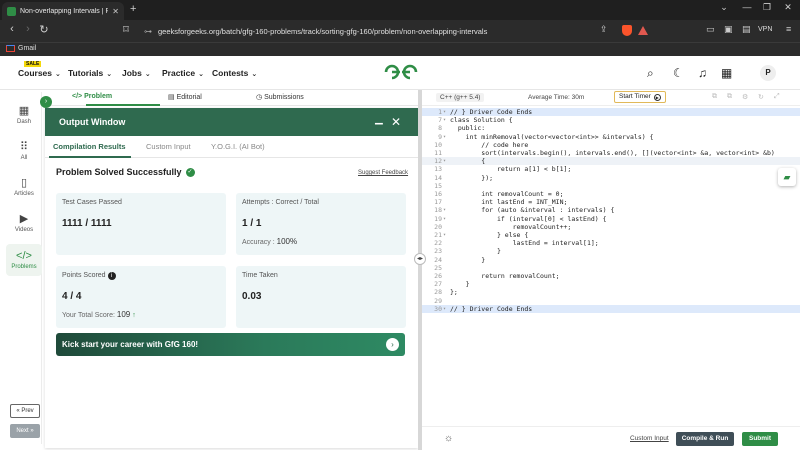 This screenshot has height=450, width=800. What do you see at coordinates (611, 260) in the screenshot?
I see `code-line: 24 }` at bounding box center [611, 260].